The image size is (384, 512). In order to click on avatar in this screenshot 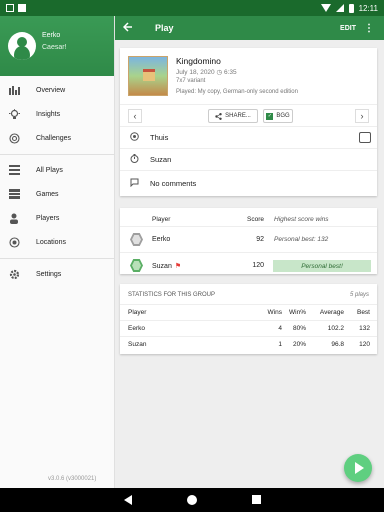, I will do `click(22, 46)`.